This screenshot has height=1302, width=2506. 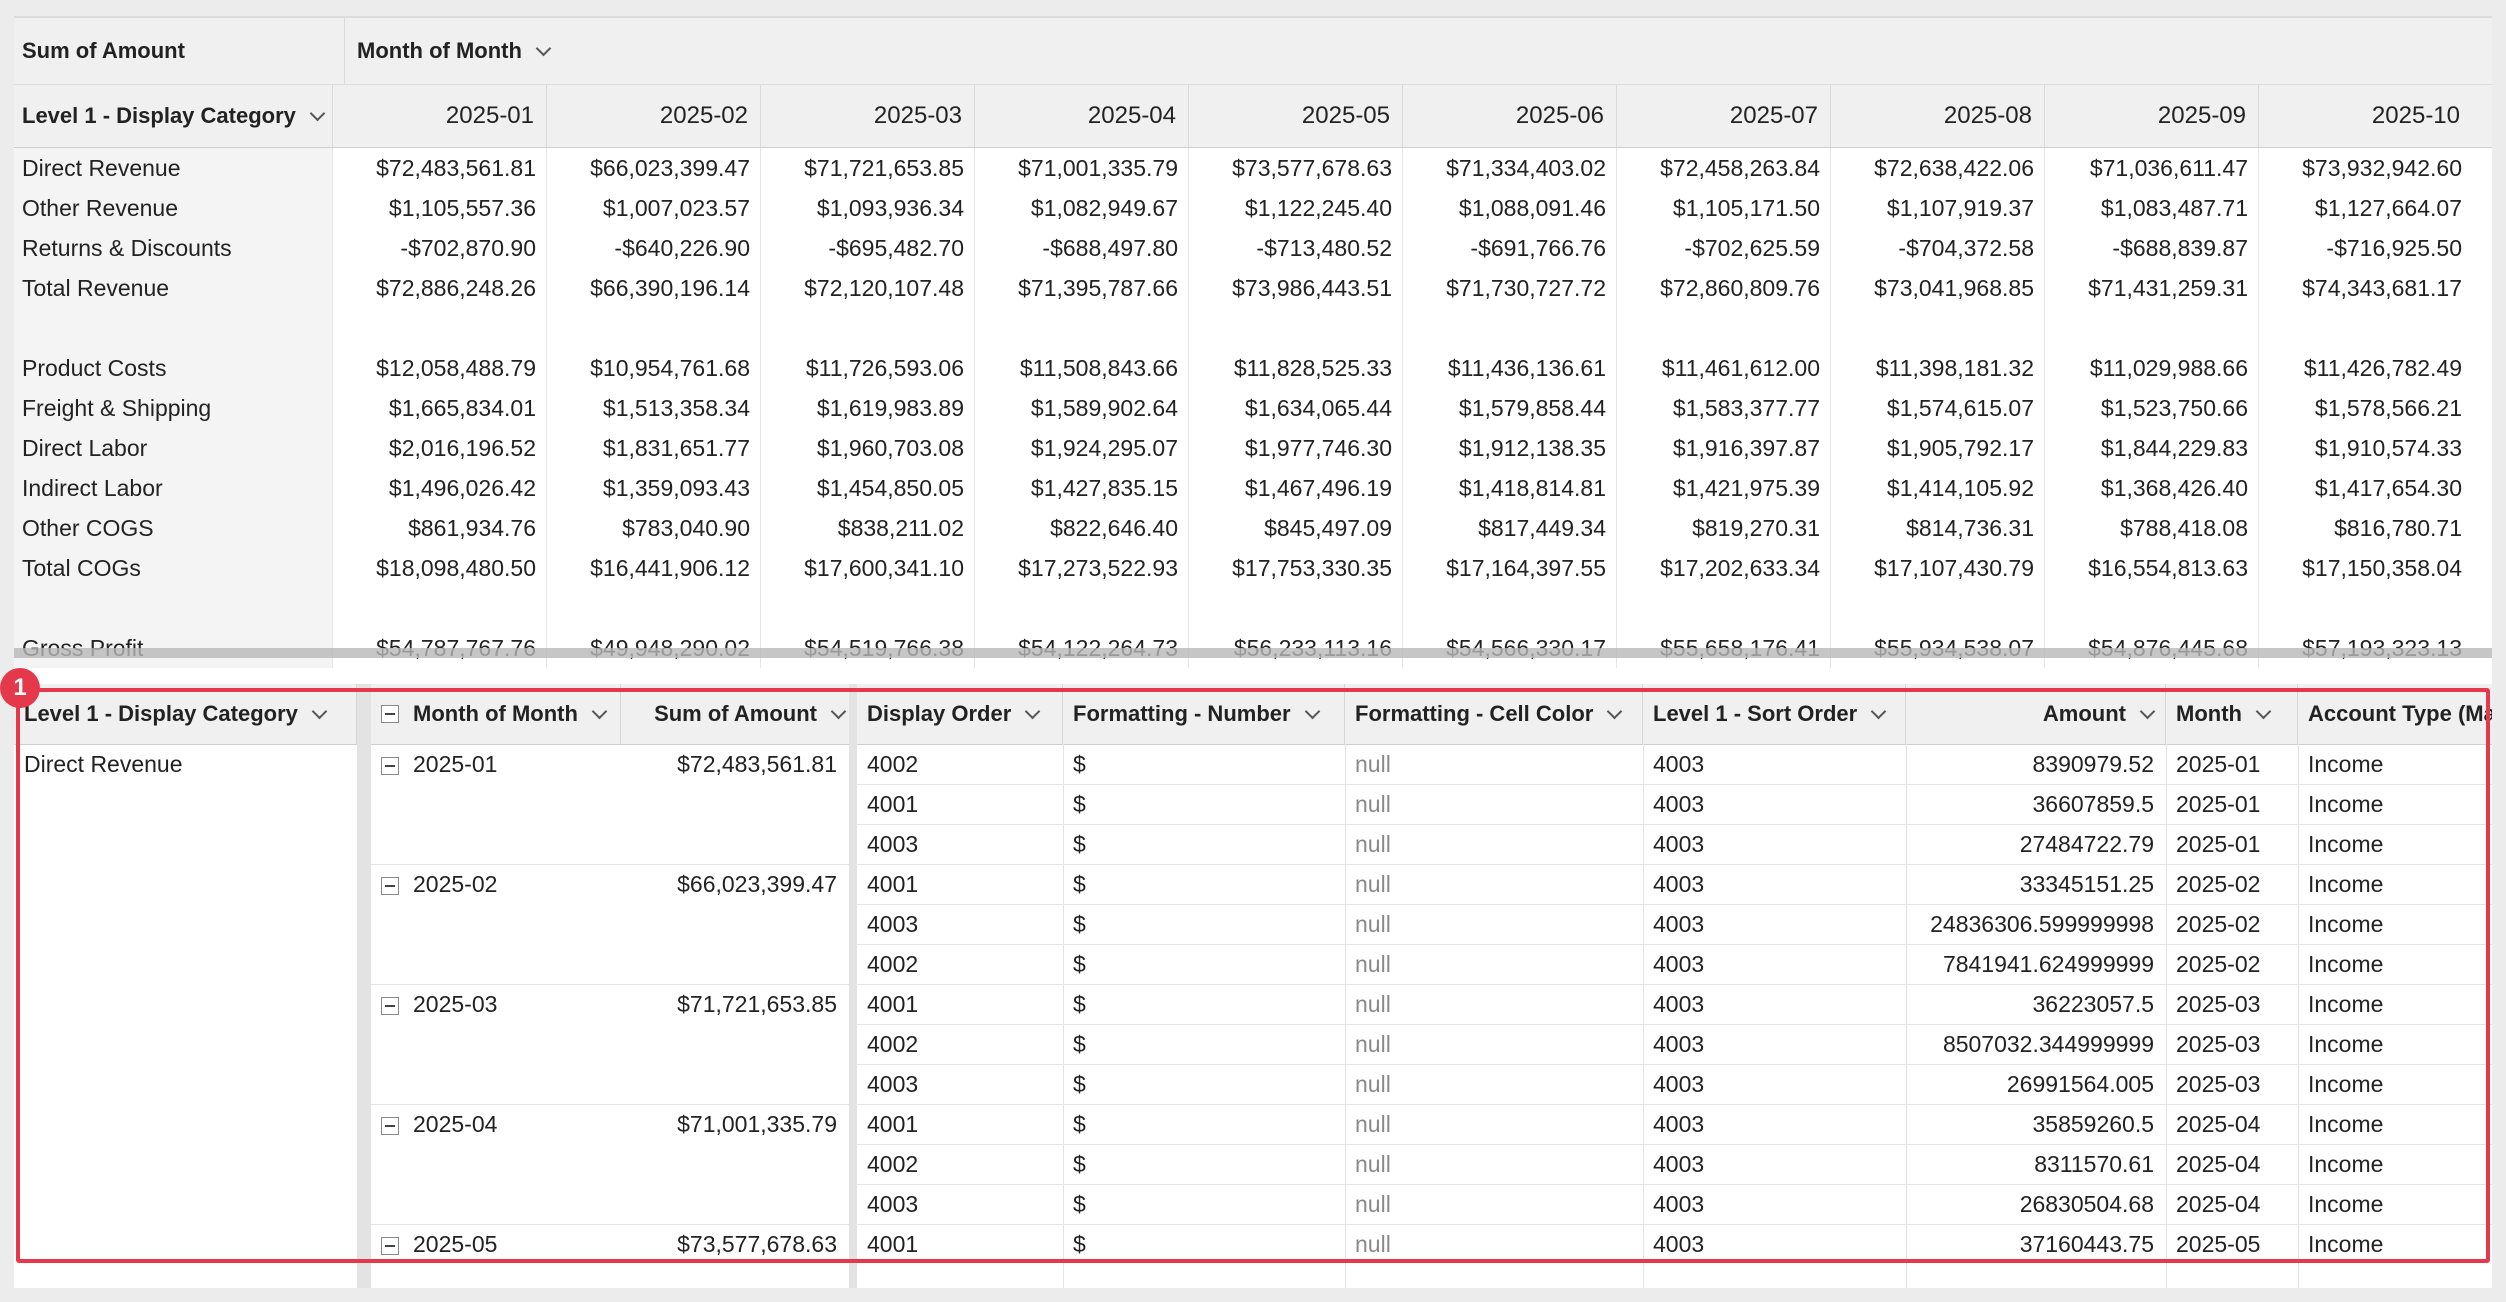 What do you see at coordinates (439, 448) in the screenshot?
I see `pivot-value-cell: $2,016,196.52` at bounding box center [439, 448].